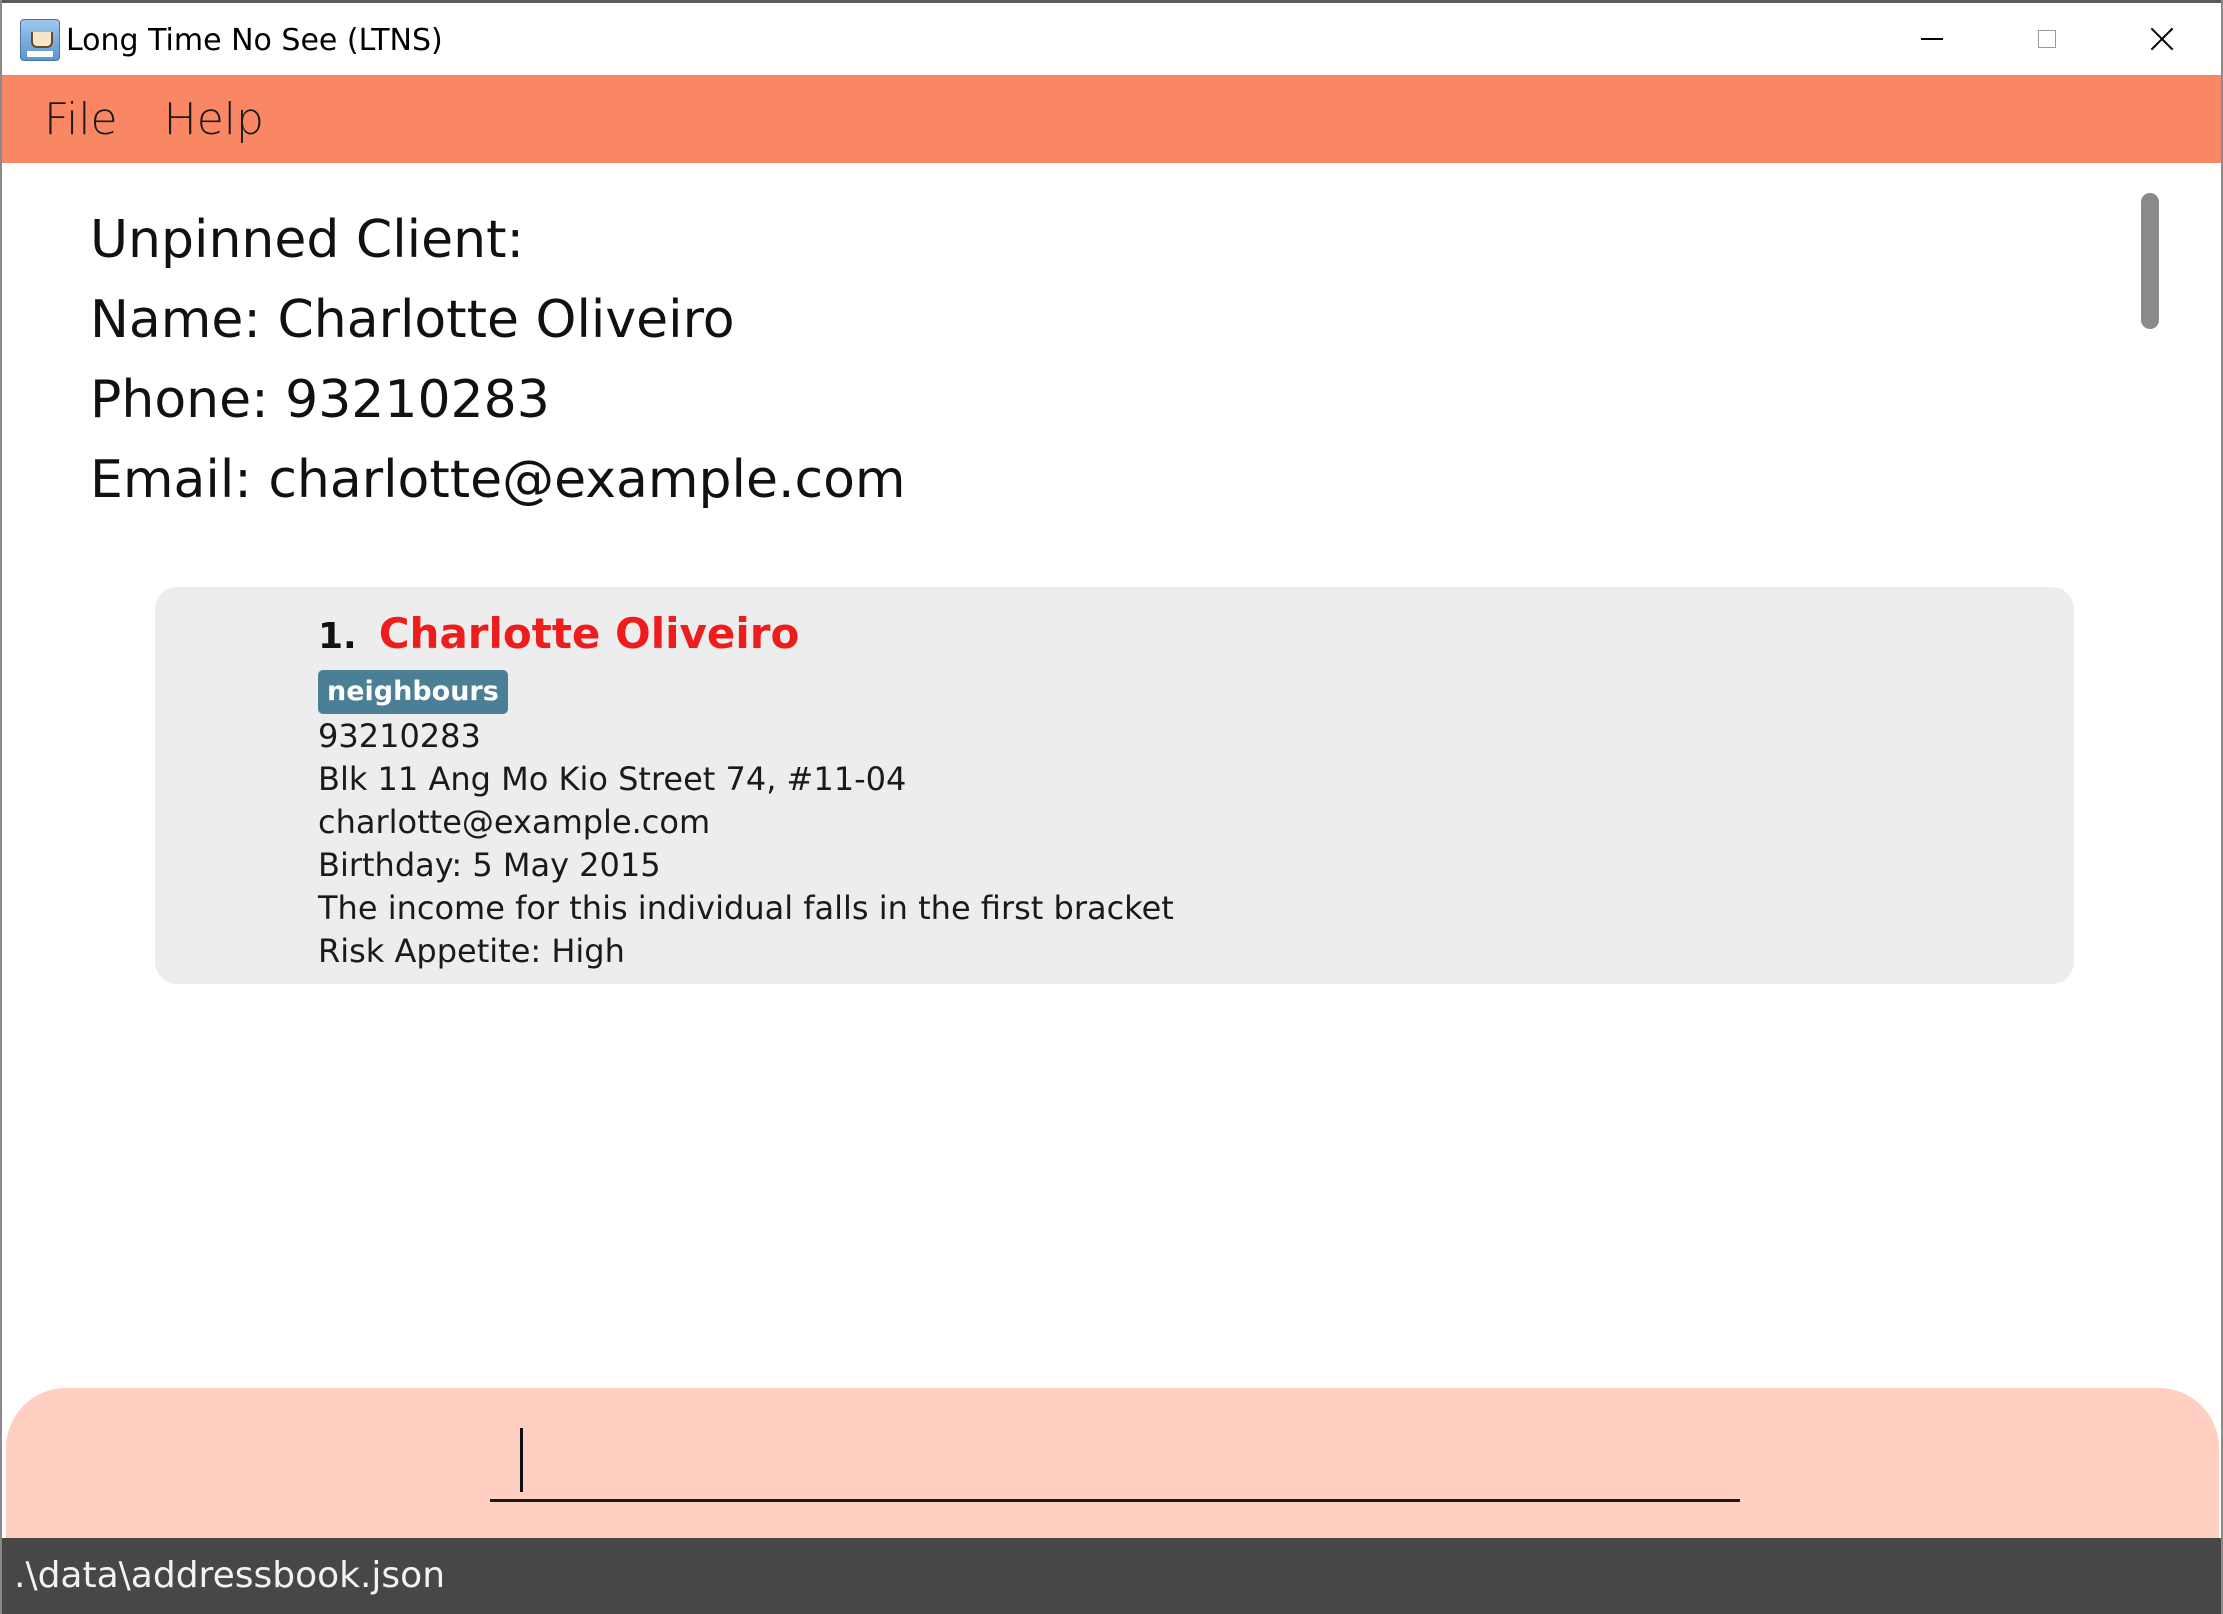 This screenshot has width=2223, height=1614. Describe the element at coordinates (1111, 119) in the screenshot. I see `menu-bar: File Help` at that location.